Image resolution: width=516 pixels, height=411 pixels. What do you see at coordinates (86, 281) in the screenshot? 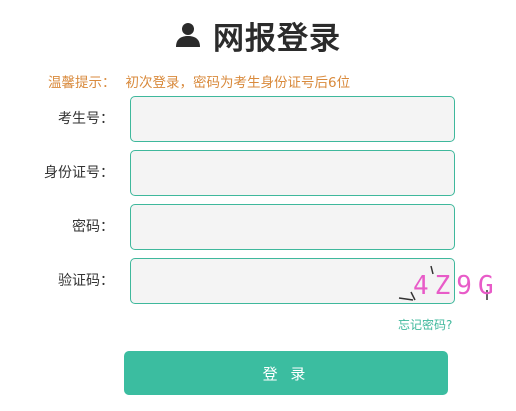
I see `captcha-label: 验证码：` at bounding box center [86, 281].